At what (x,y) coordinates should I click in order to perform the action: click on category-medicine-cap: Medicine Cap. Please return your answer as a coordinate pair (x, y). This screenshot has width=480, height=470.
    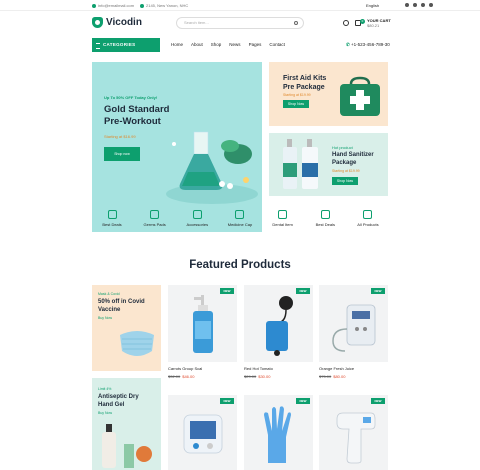
    Looking at the image, I should click on (240, 222).